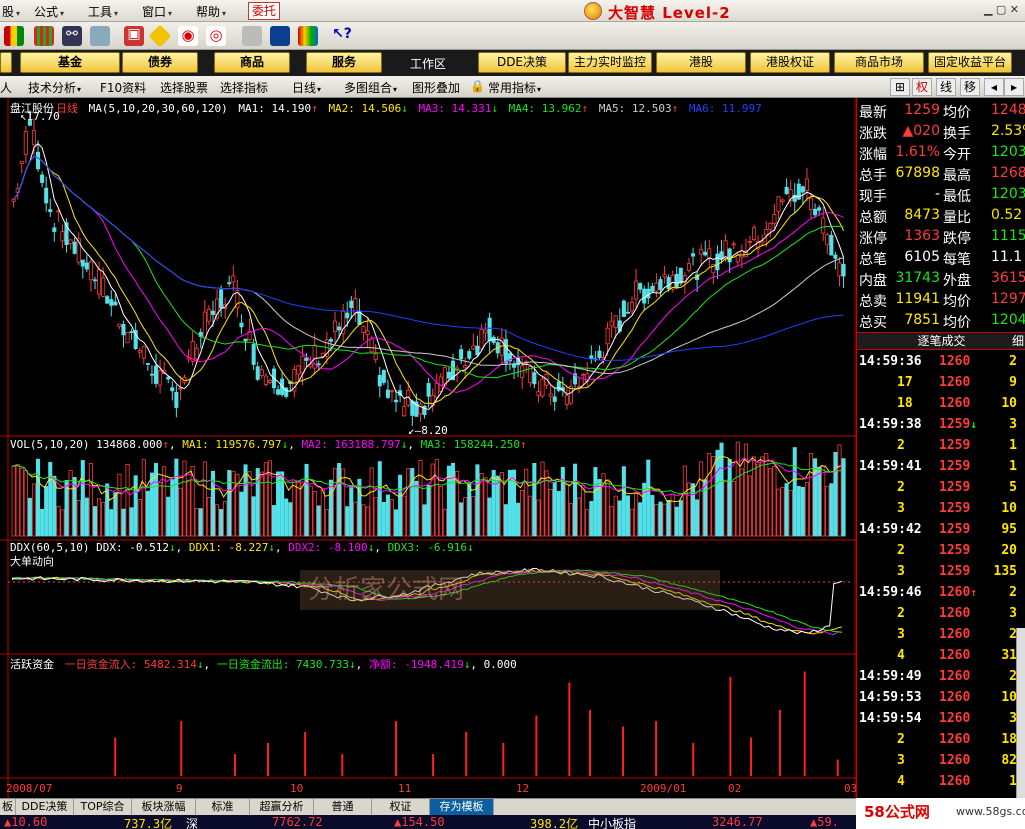 This screenshot has height=829, width=1025. What do you see at coordinates (370, 87) in the screenshot?
I see `tab-multi-chart: 多图组合▾` at bounding box center [370, 87].